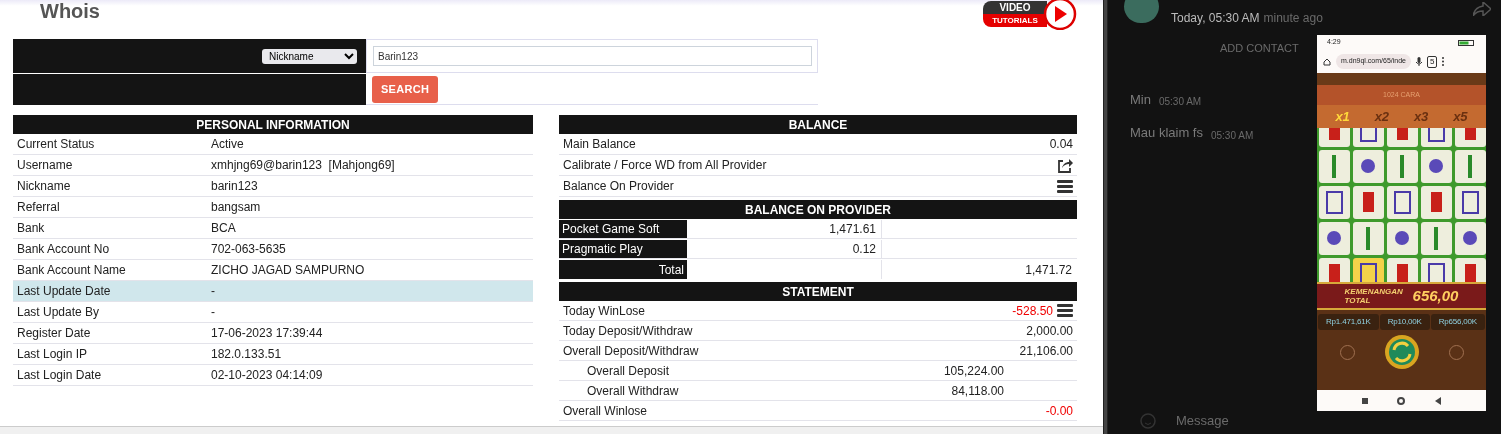  I want to click on total-label: Total, so click(623, 269).